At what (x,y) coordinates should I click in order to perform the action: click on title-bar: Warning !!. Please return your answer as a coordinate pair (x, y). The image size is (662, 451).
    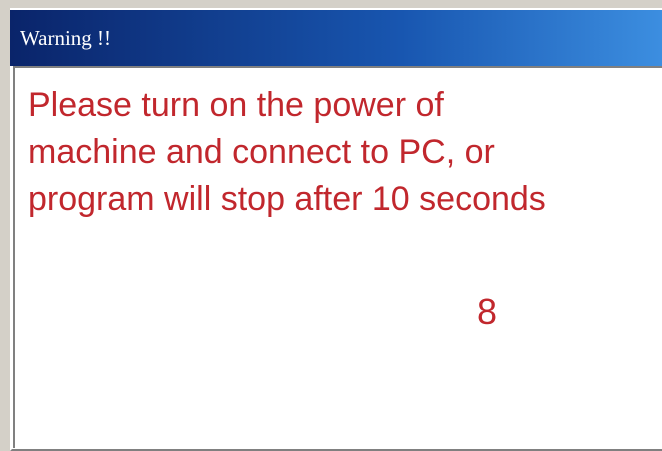
    Looking at the image, I should click on (336, 38).